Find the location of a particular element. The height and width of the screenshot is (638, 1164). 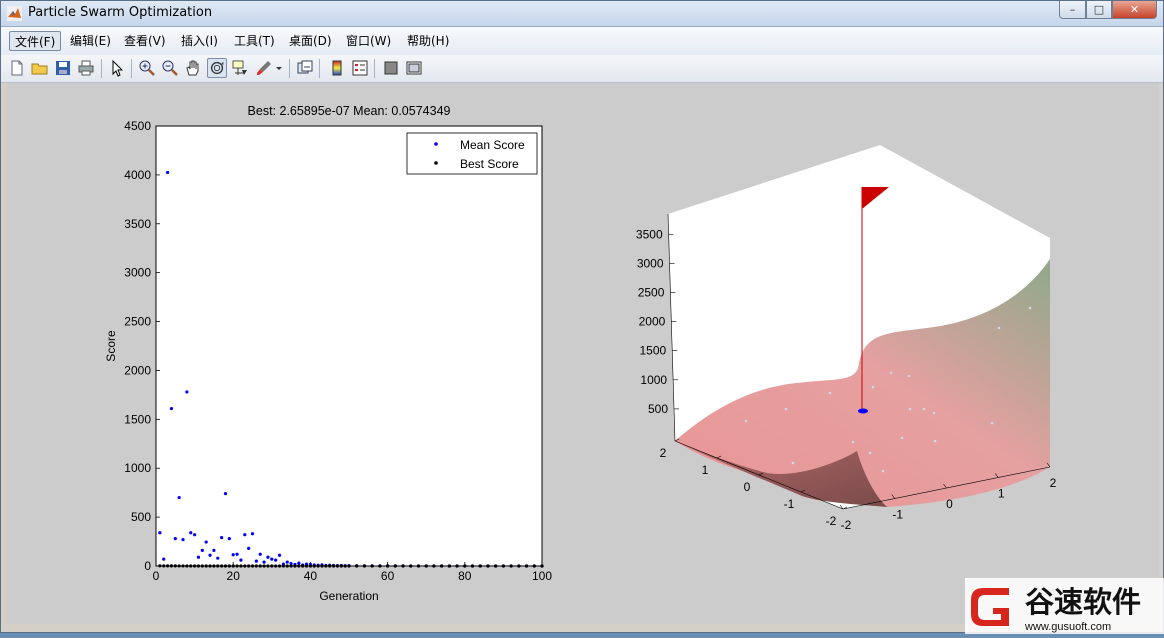

y-tick-label: 0 is located at coordinates (147, 566).